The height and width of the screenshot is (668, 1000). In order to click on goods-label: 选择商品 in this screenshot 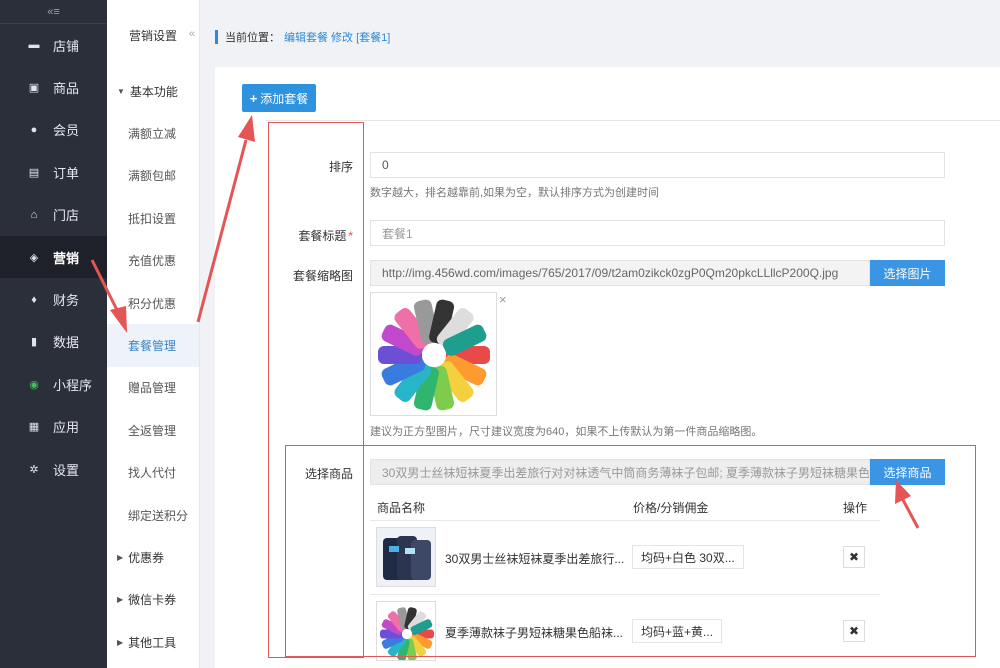, I will do `click(328, 474)`.